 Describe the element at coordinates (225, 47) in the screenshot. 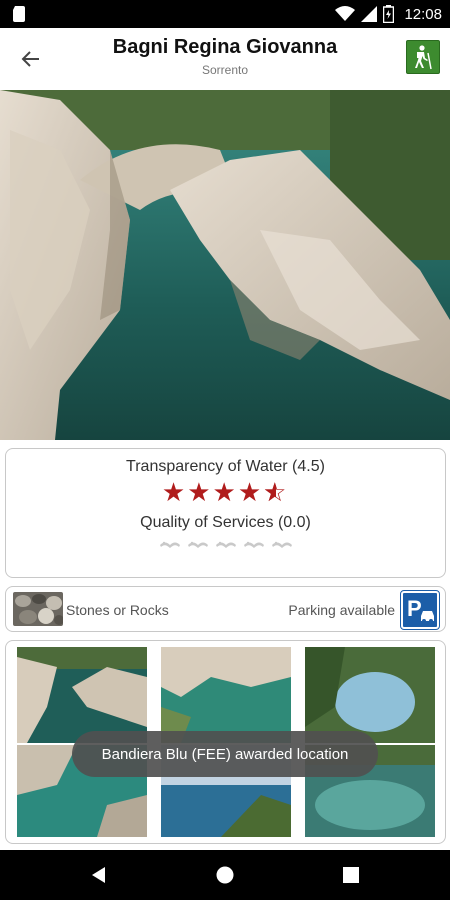

I see `page-title: Bagni Regina Giovanna` at that location.